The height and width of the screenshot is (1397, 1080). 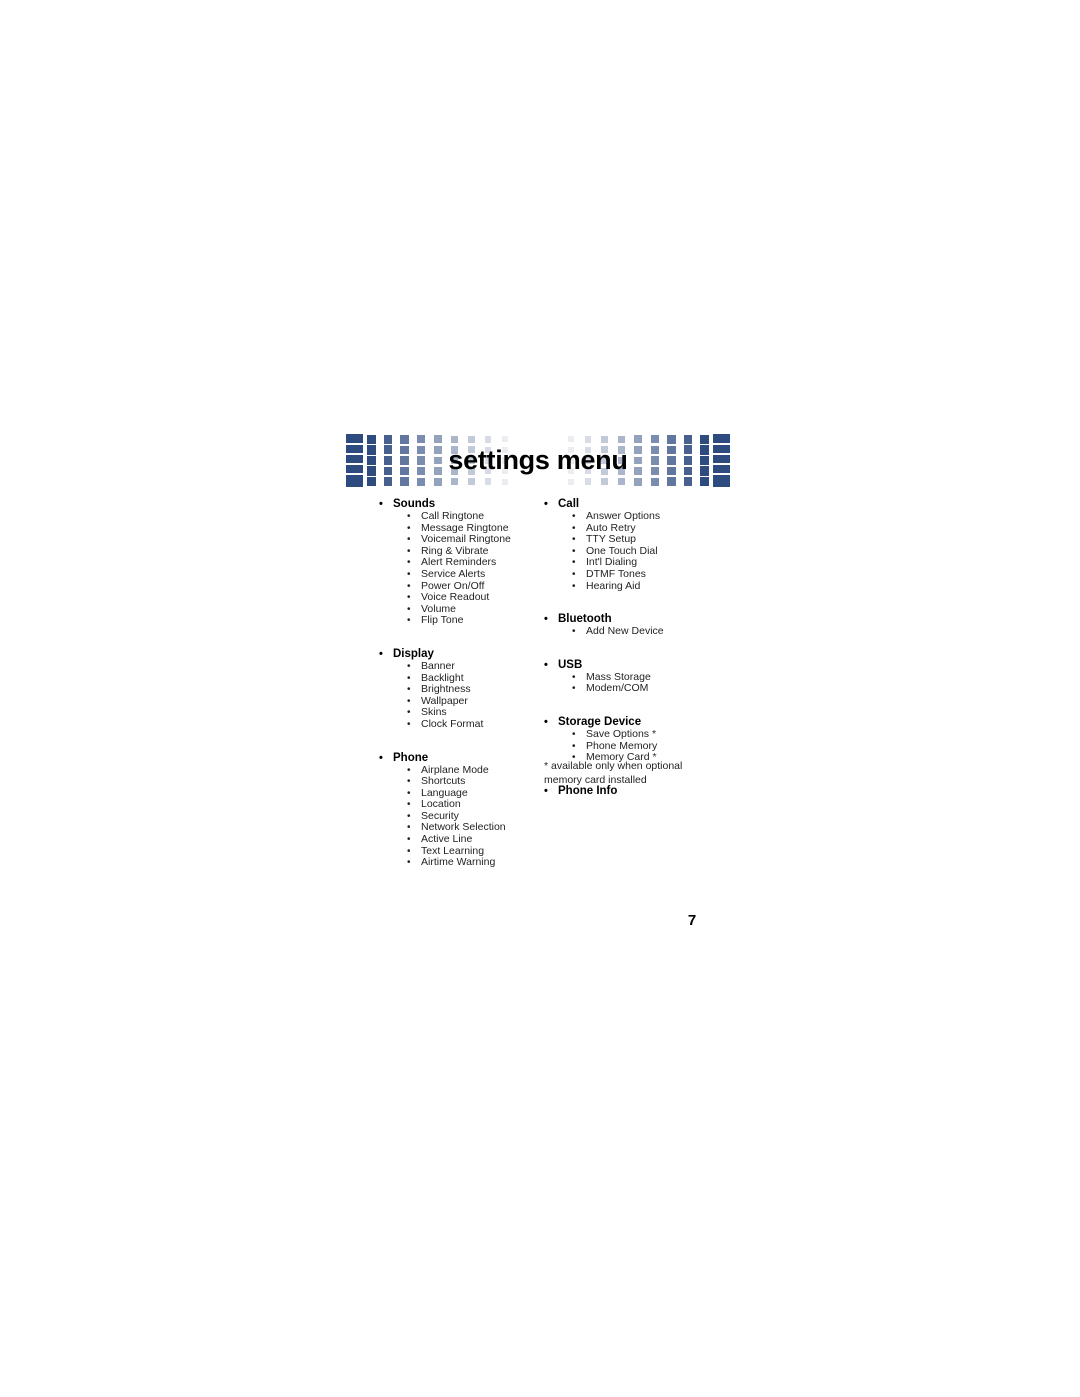 I want to click on settings-subitem: • Active Line, so click(x=461, y=840).